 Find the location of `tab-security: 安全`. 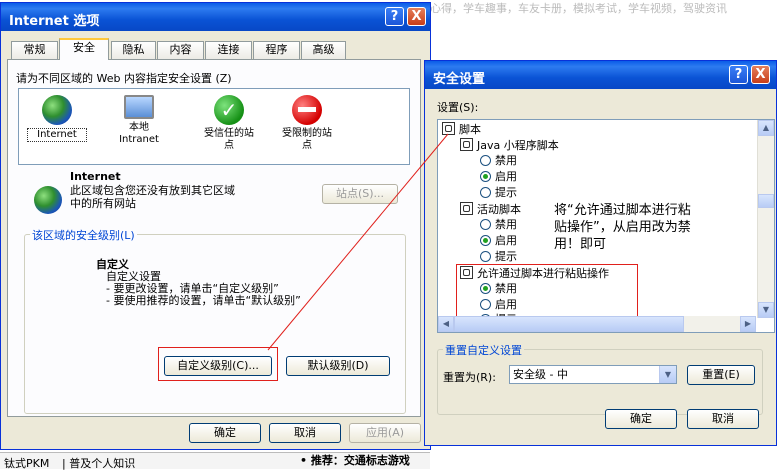

tab-security: 安全 is located at coordinates (84, 49).